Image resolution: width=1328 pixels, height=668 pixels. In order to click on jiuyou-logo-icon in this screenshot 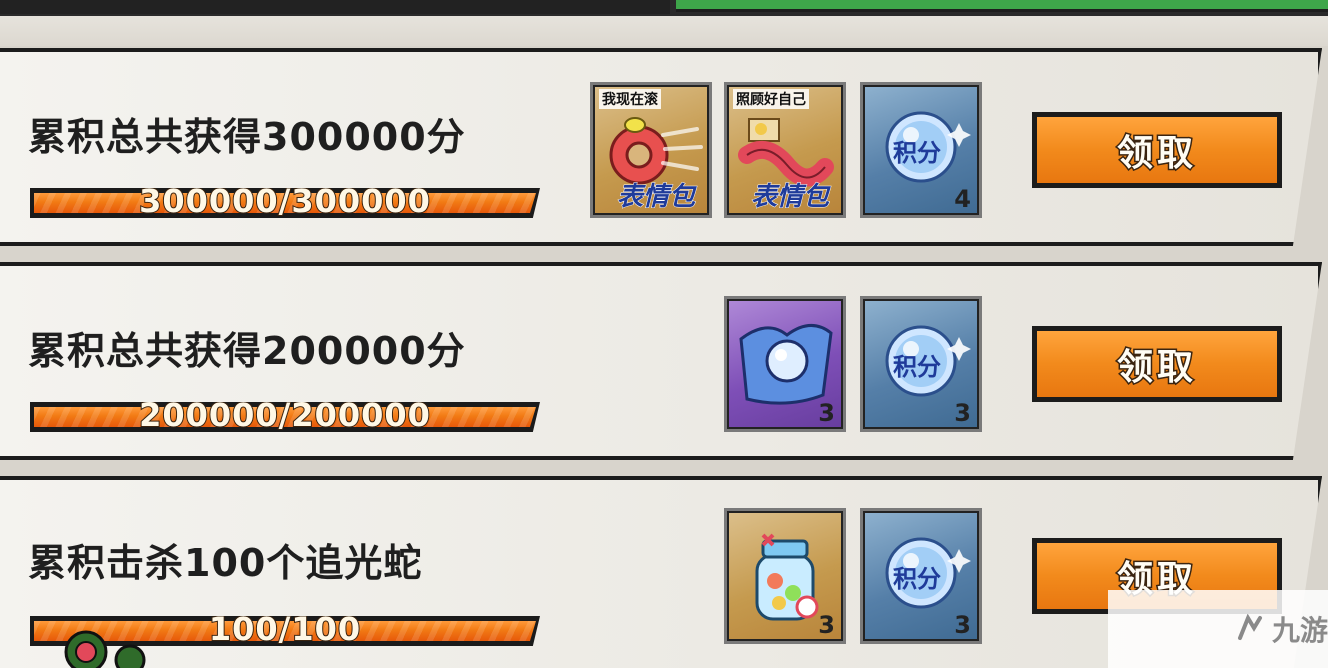, I will do `click(1250, 627)`.